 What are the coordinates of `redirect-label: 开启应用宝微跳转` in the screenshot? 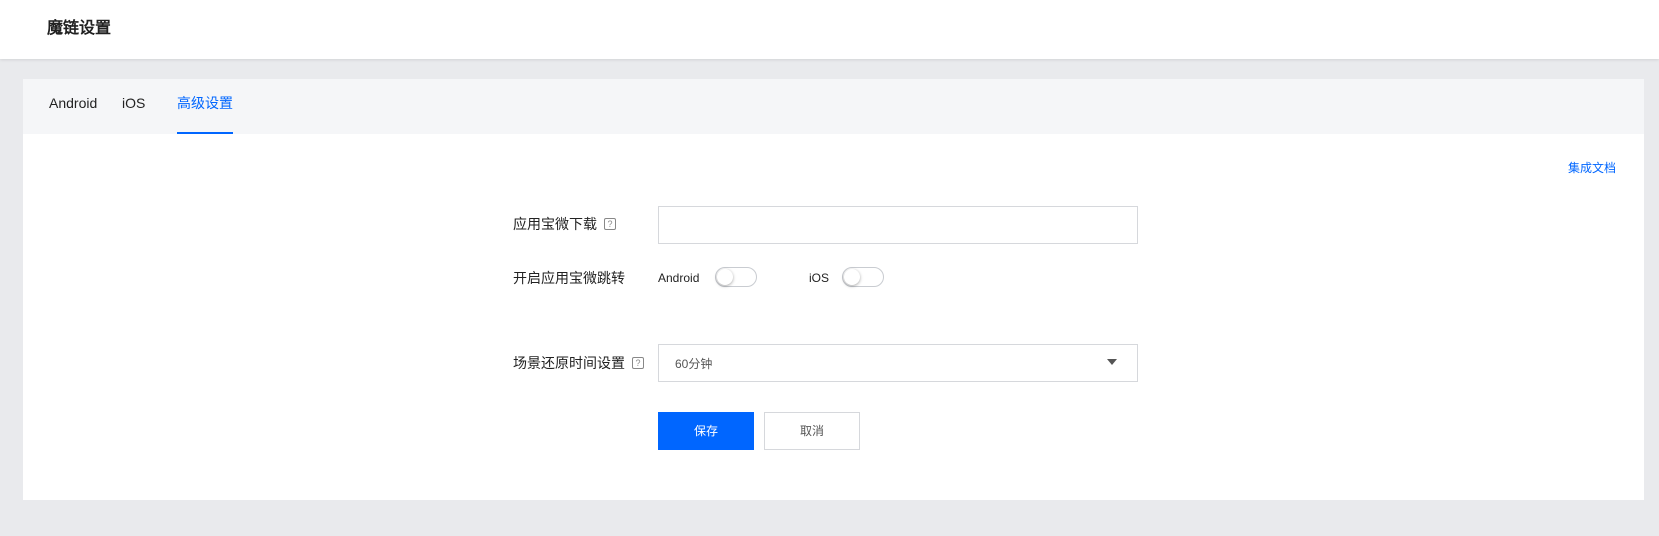 It's located at (569, 278).